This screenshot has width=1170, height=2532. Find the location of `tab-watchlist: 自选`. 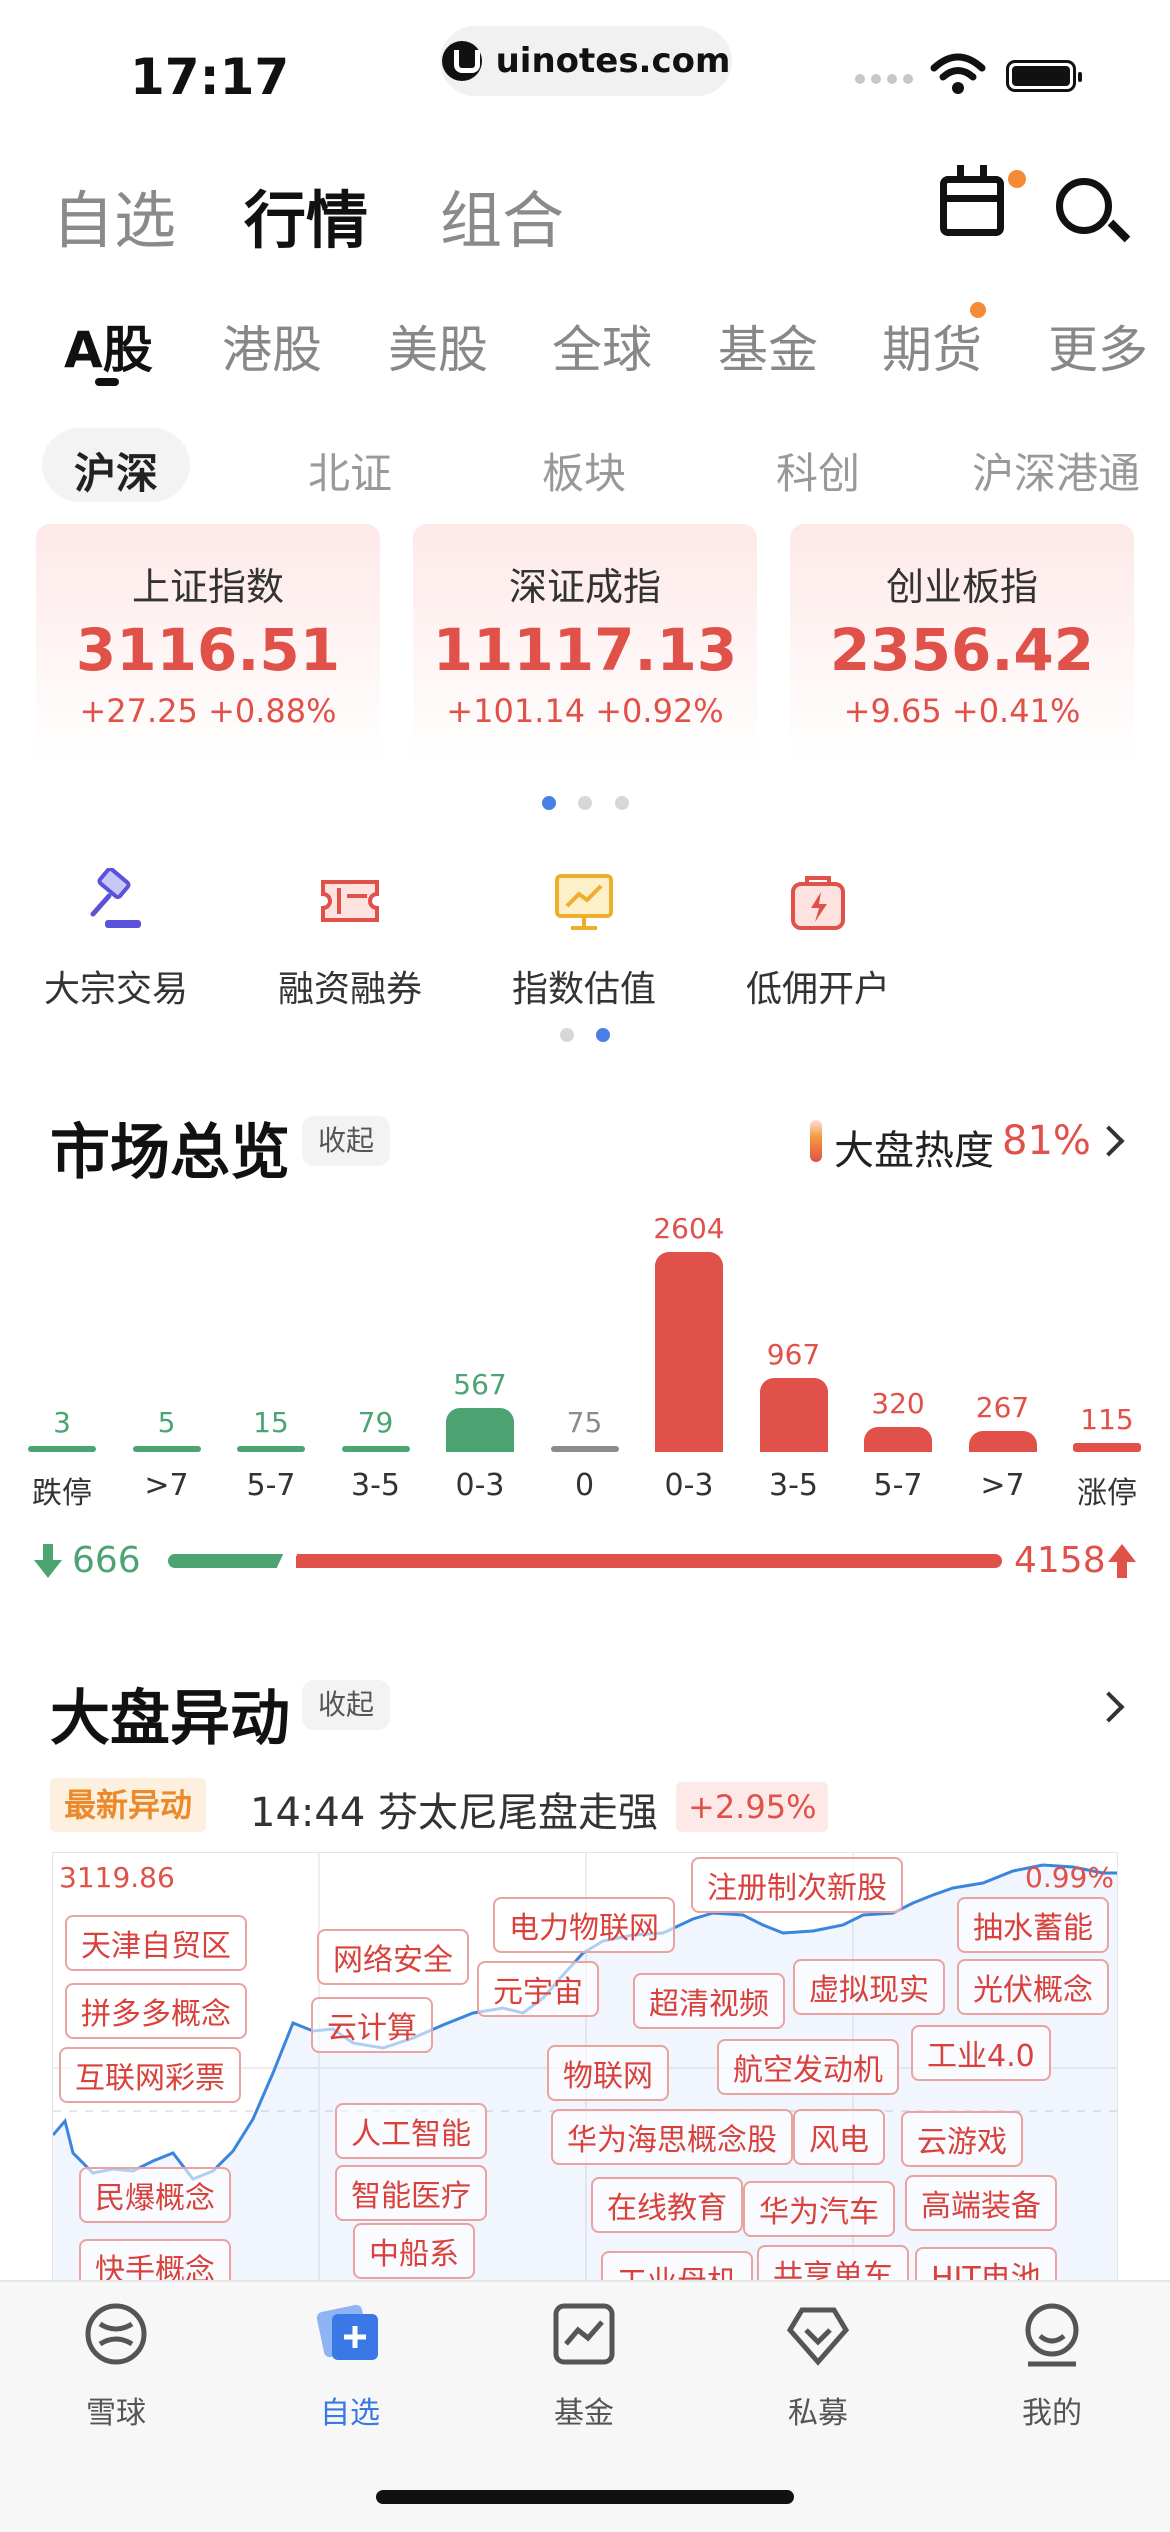

tab-watchlist: 自选 is located at coordinates (114, 215).